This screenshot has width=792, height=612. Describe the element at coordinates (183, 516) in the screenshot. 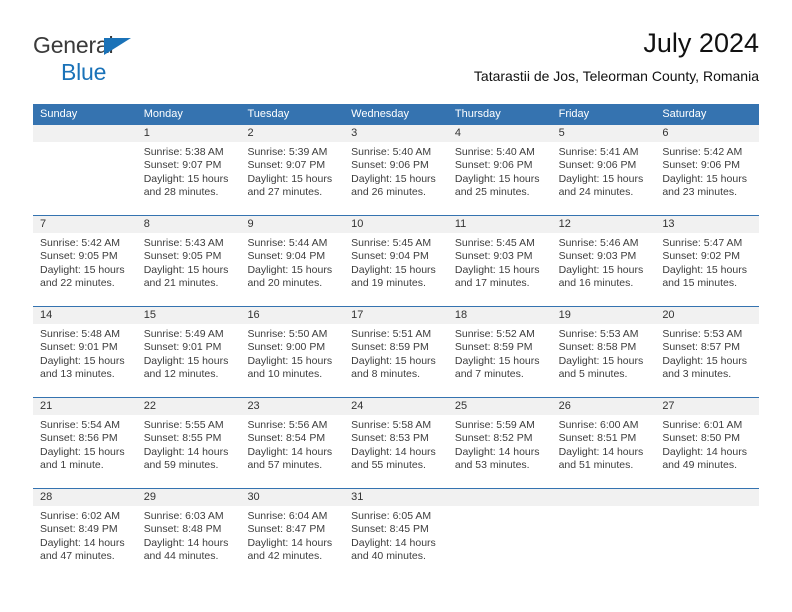

I see `sunrise-text: Sunrise: 6:03 AM` at that location.